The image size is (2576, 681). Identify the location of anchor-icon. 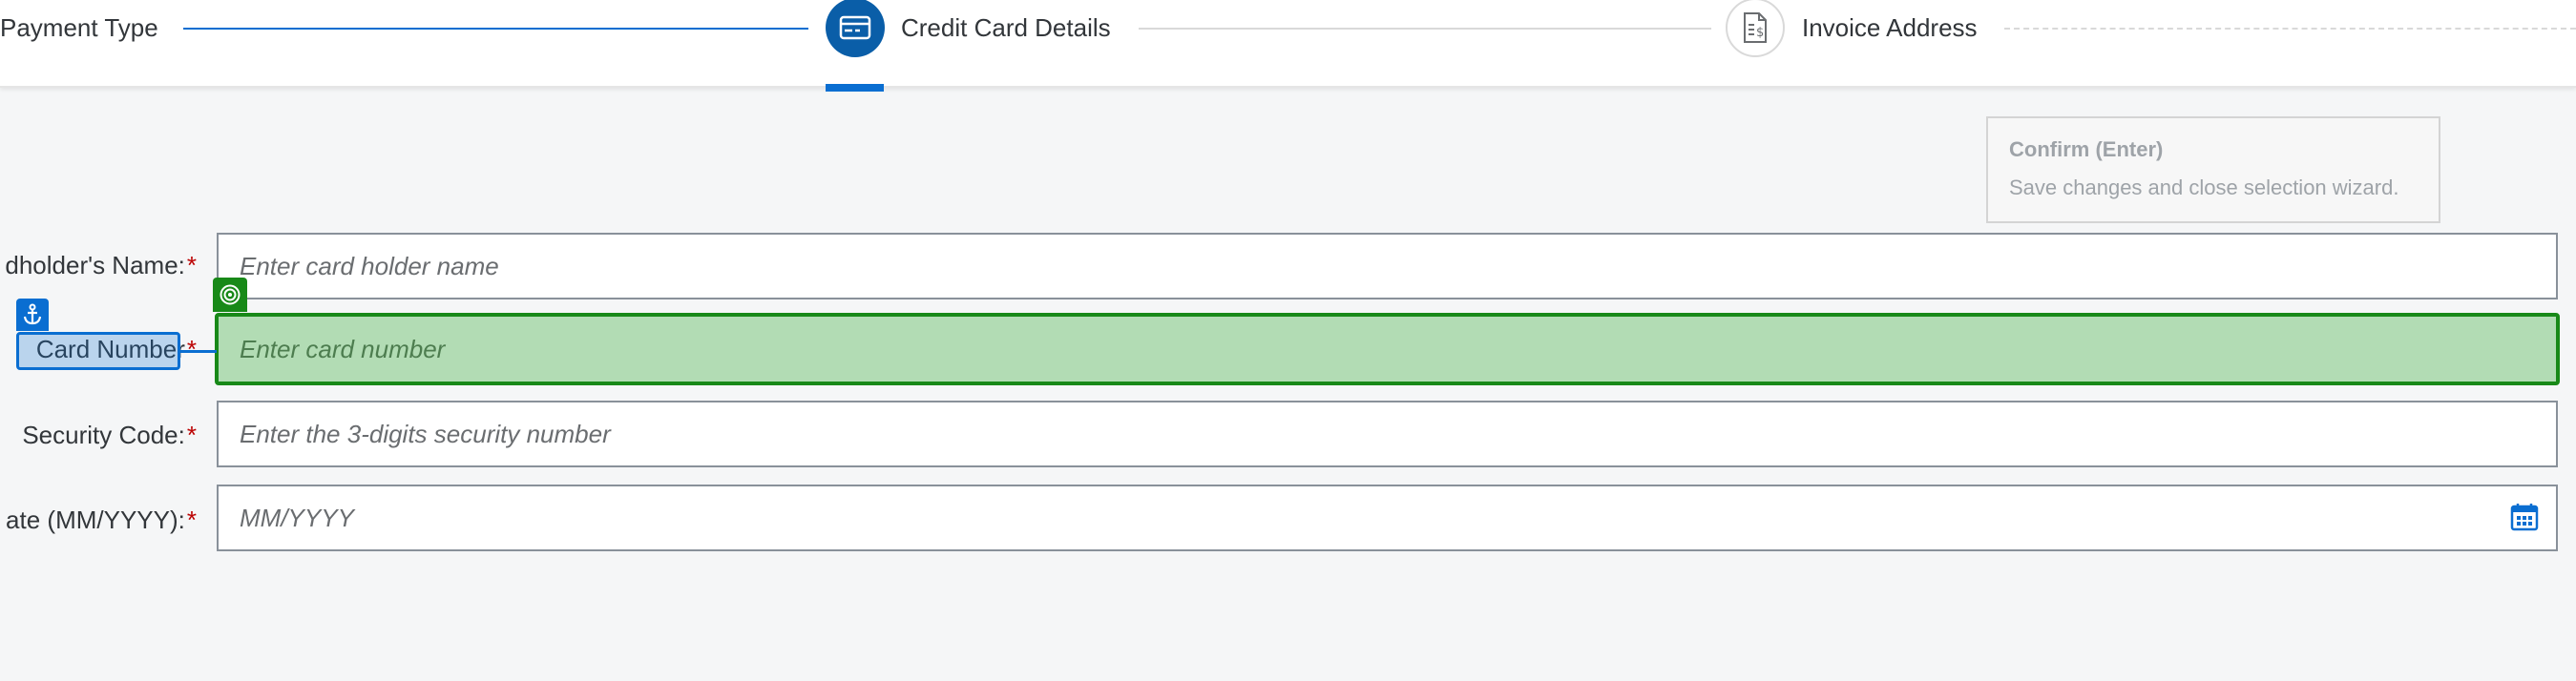
(32, 314).